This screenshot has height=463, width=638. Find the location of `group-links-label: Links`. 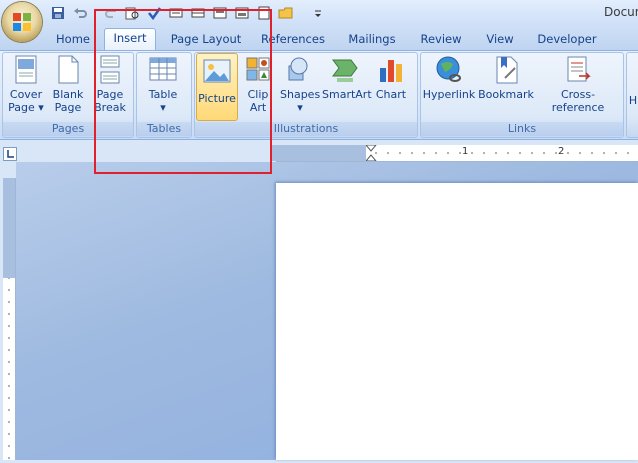

group-links-label: Links is located at coordinates (522, 129).